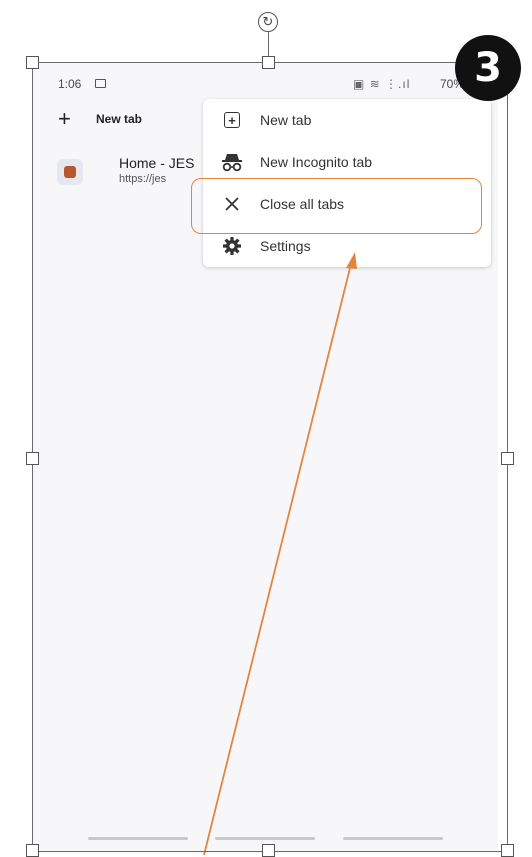  Describe the element at coordinates (507, 458) in the screenshot. I see `resize-handle-right` at that location.